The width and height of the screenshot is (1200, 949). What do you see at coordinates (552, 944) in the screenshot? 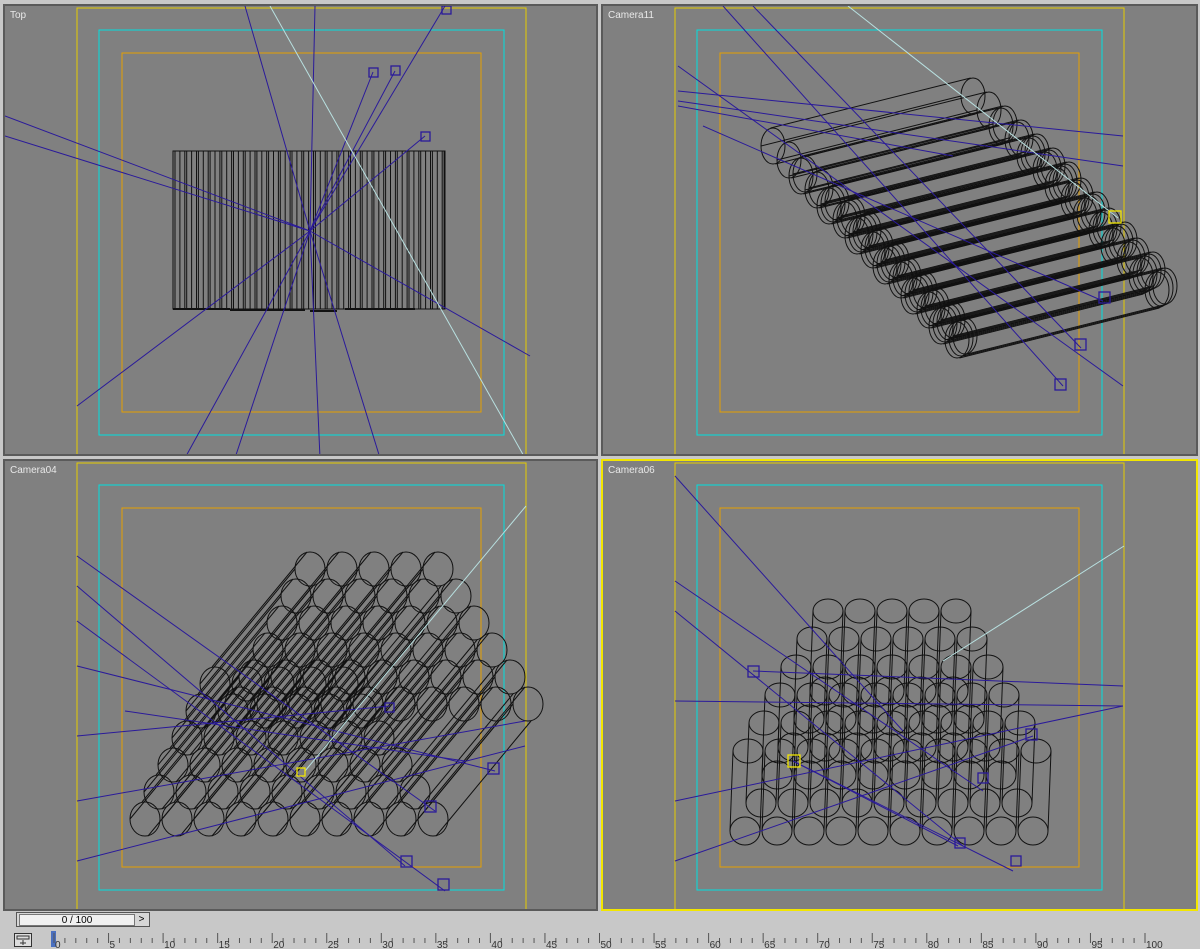
I see `trackbar-label: 45` at bounding box center [552, 944].